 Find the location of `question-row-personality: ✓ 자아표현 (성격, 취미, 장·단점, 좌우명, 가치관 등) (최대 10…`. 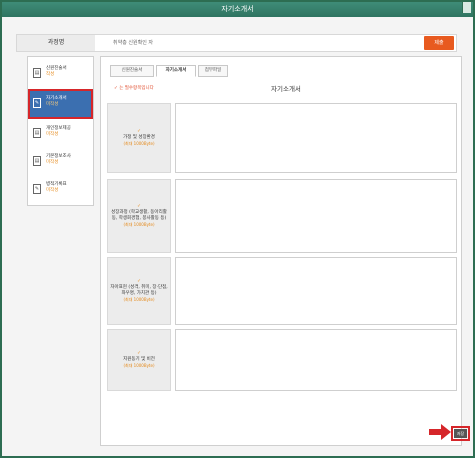

question-row-personality: ✓ 자아표현 (성격, 취미, 장·단점, 좌우명, 가치관 등) (최대 10… is located at coordinates (282, 291).